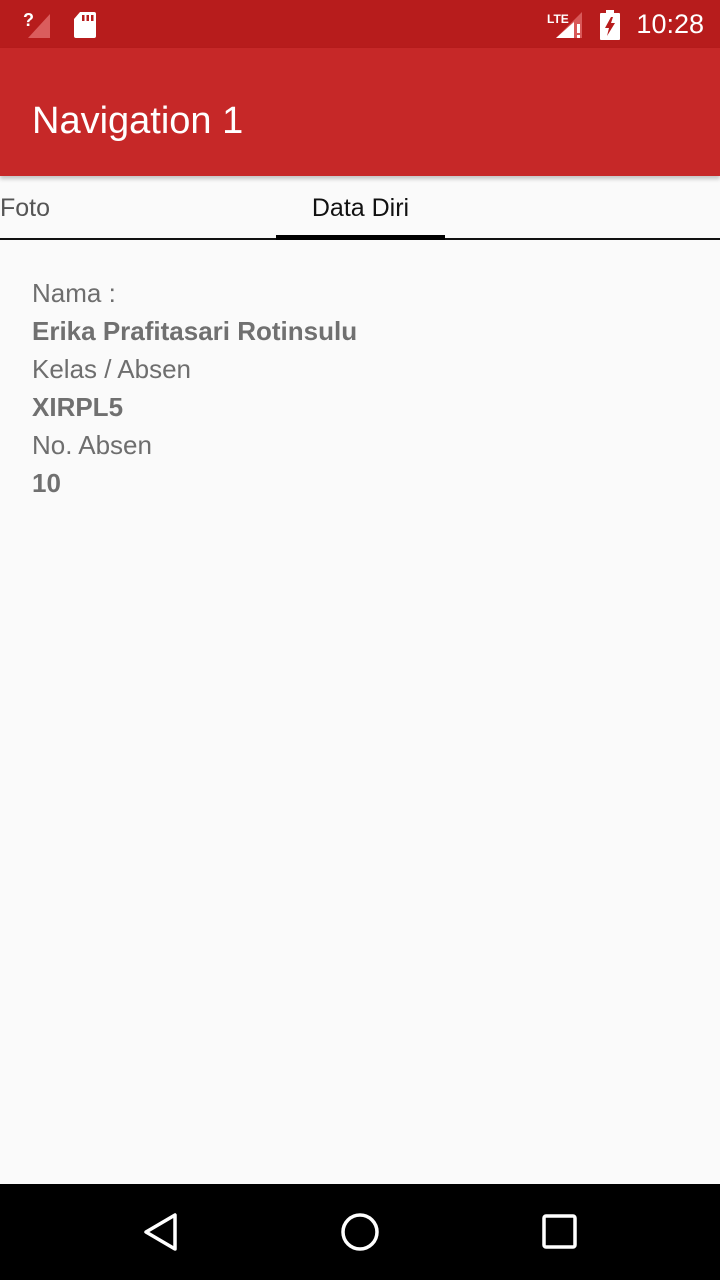  What do you see at coordinates (161, 1234) in the screenshot?
I see `back-icon` at bounding box center [161, 1234].